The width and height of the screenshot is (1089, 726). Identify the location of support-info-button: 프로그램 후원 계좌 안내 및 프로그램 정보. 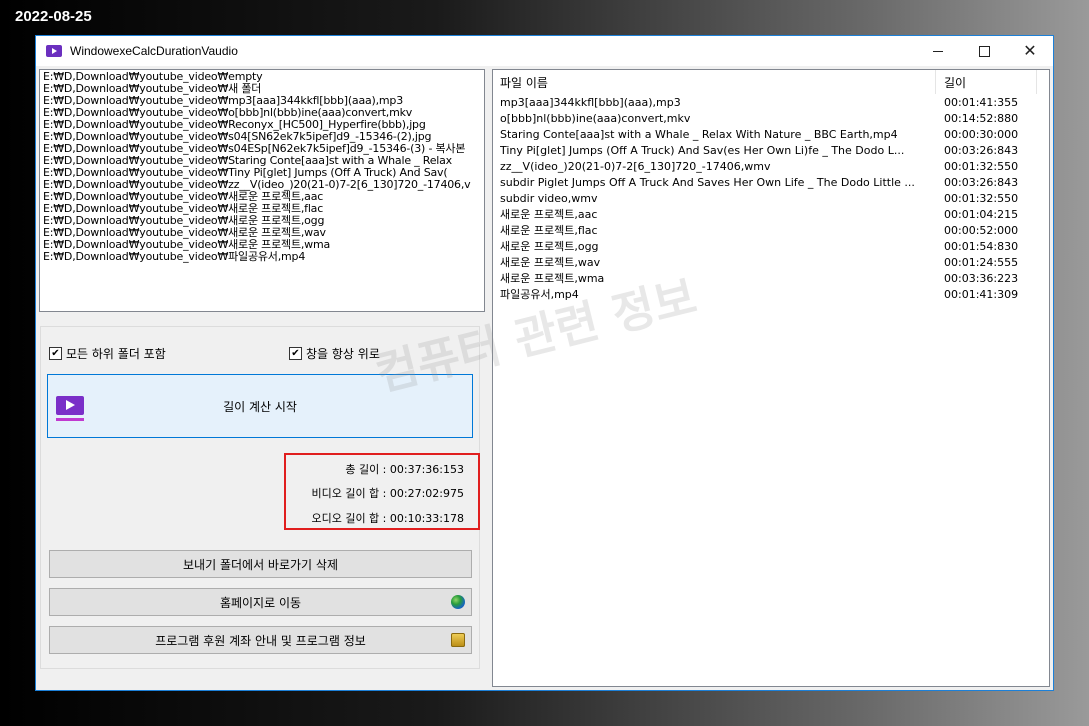
(260, 640).